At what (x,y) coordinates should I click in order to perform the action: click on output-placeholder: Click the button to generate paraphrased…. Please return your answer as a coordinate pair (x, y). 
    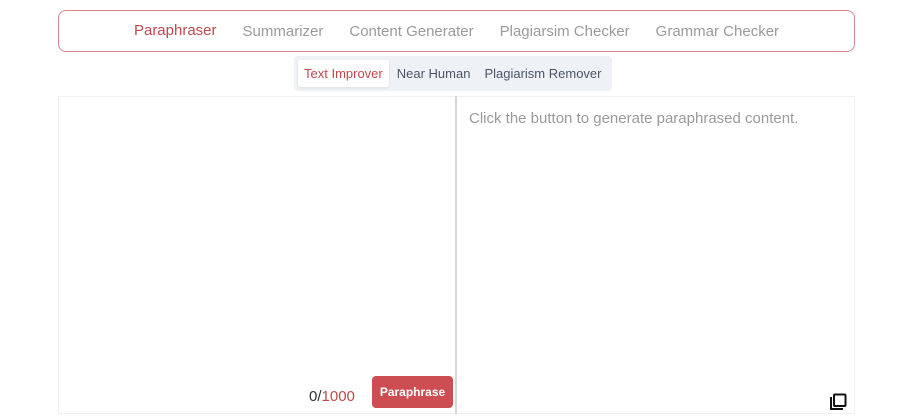
    Looking at the image, I should click on (634, 118).